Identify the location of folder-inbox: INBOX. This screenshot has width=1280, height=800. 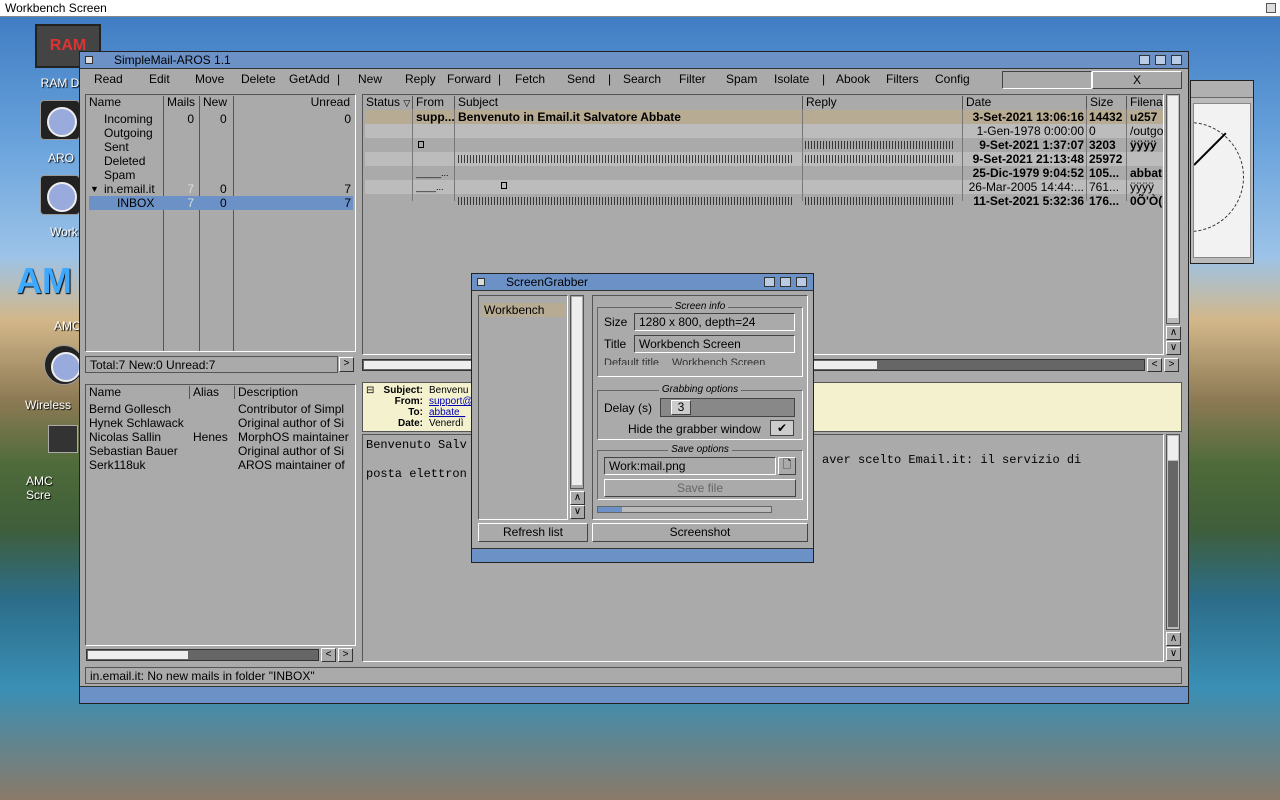
(139, 203).